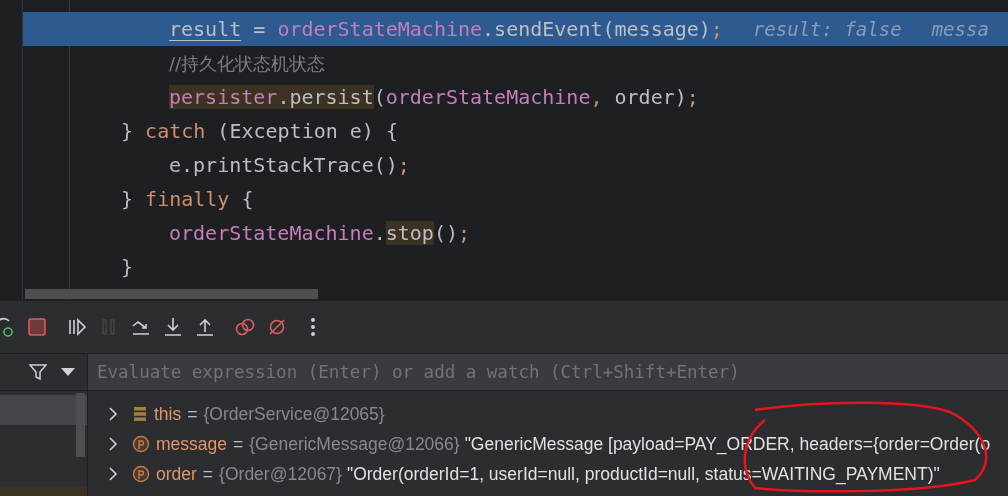  I want to click on evaluate-field: Evaluate expression (Enter) or add a watch (Ctrl+Shift+Enter), so click(548, 372).